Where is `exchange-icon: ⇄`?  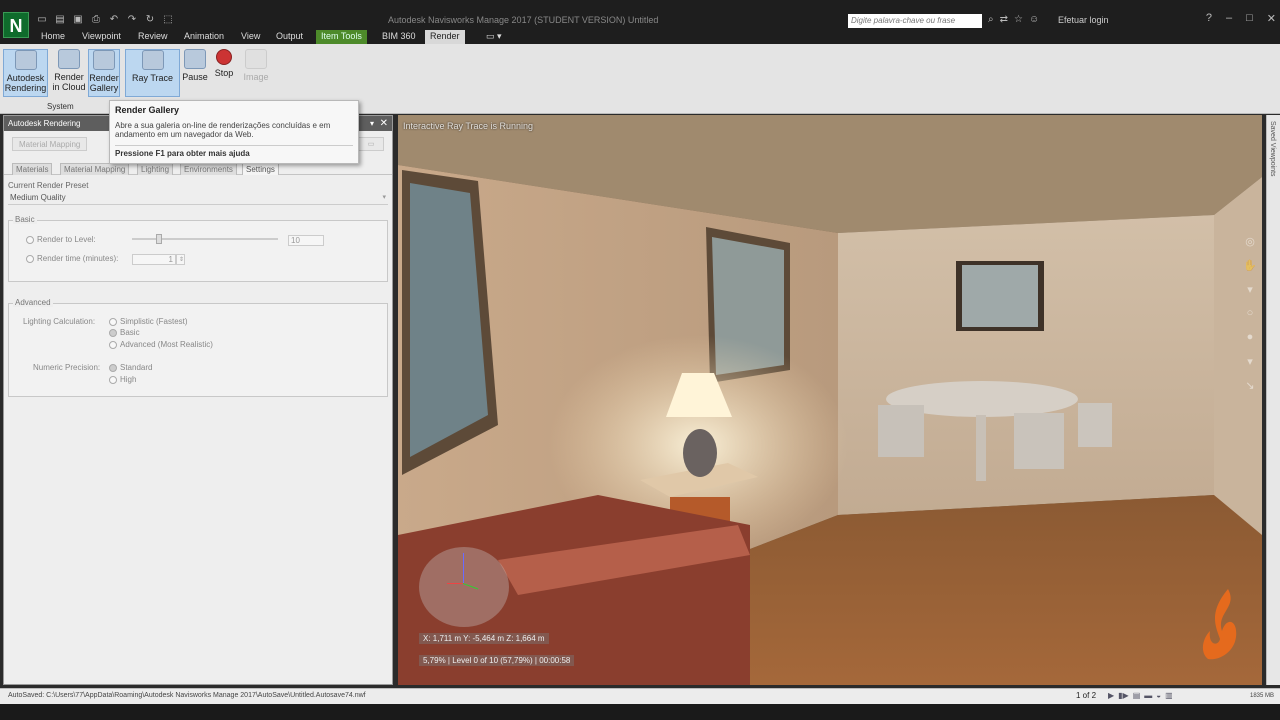 exchange-icon: ⇄ is located at coordinates (1004, 19).